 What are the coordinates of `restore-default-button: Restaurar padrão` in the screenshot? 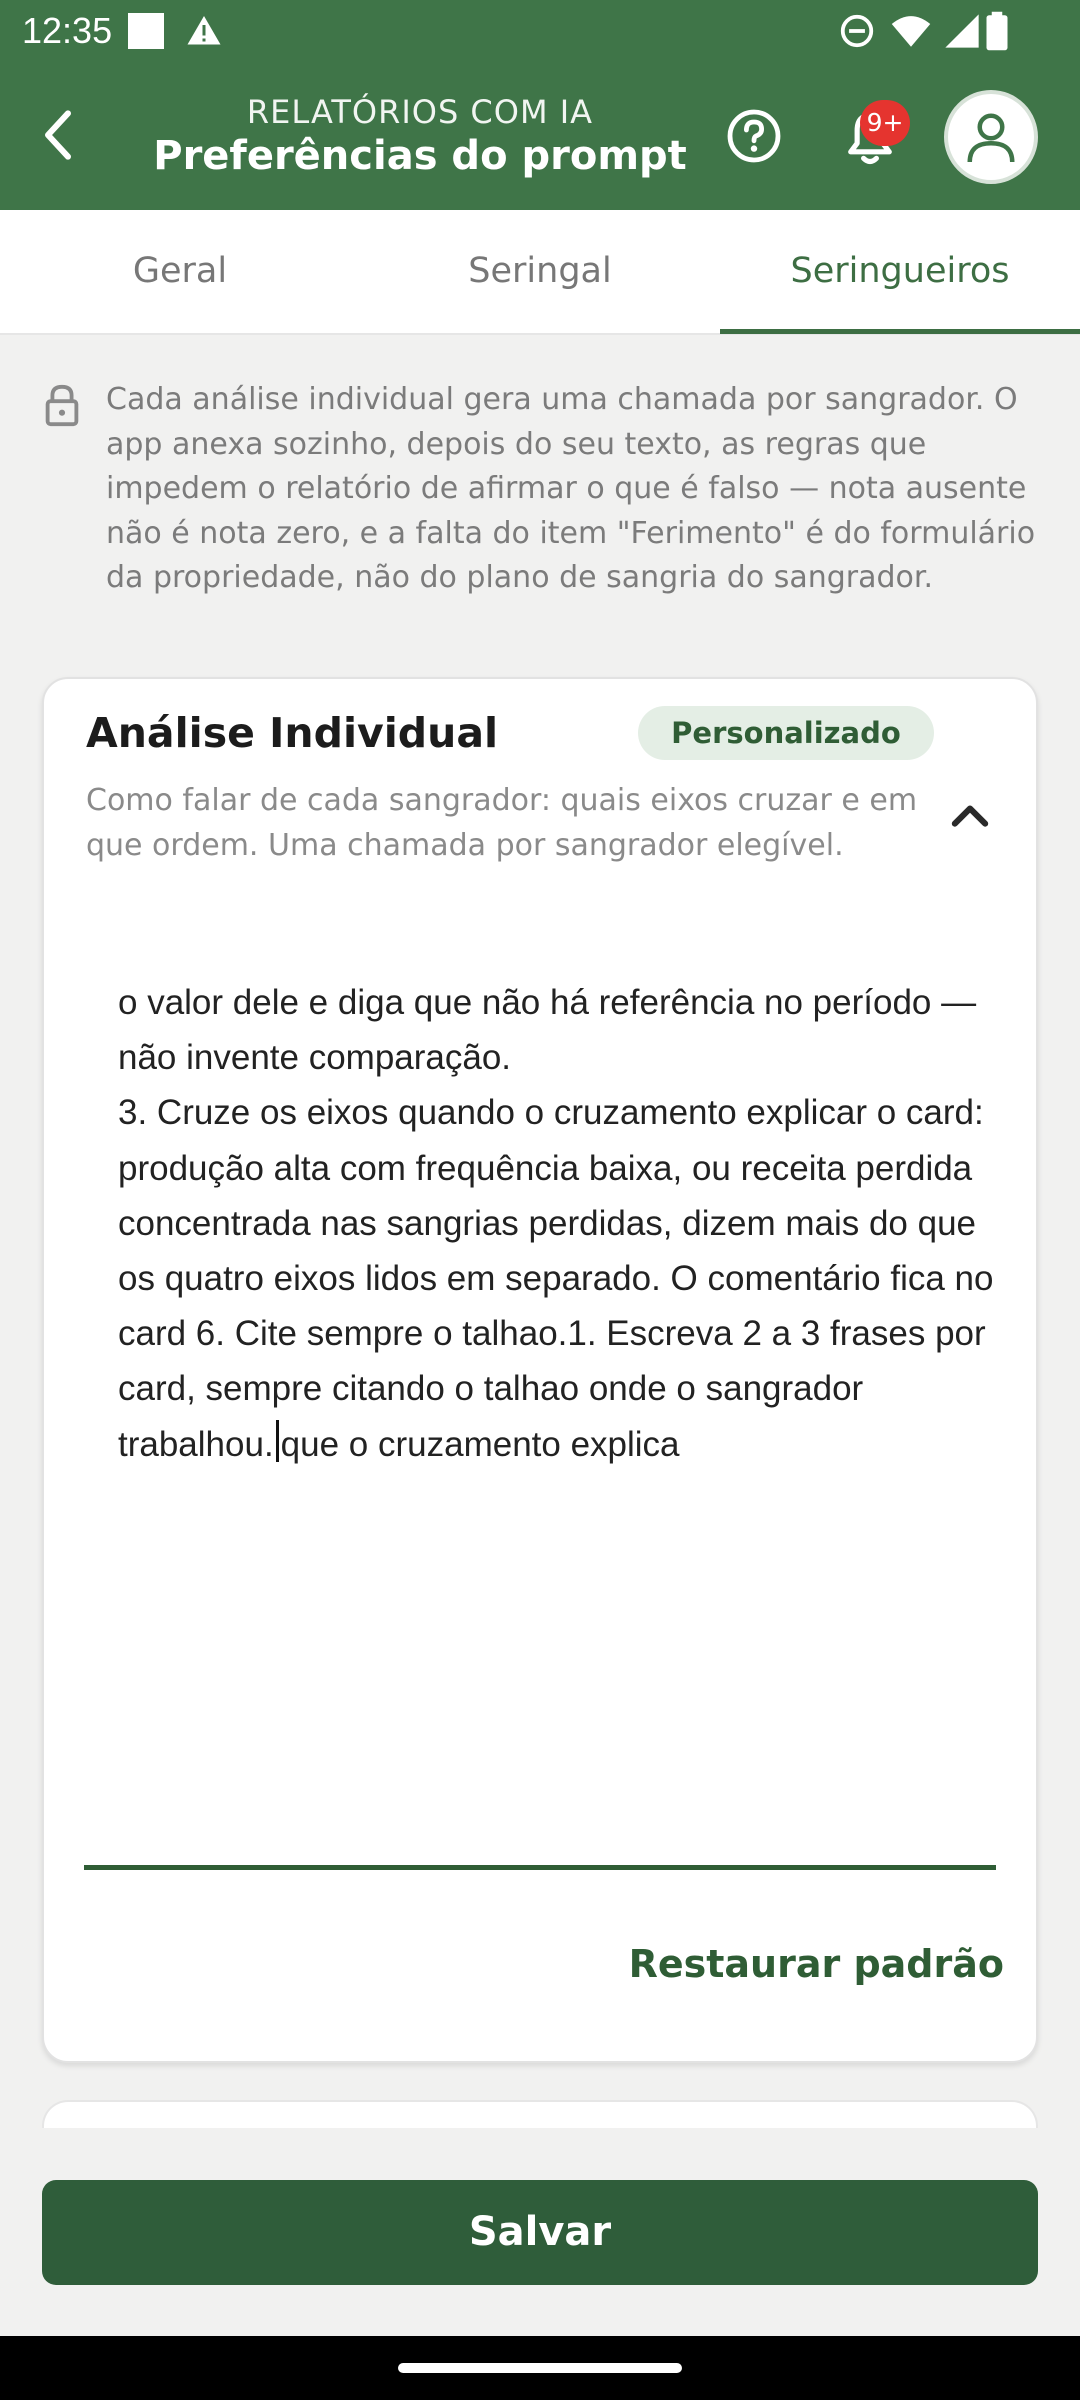 It's located at (804, 1964).